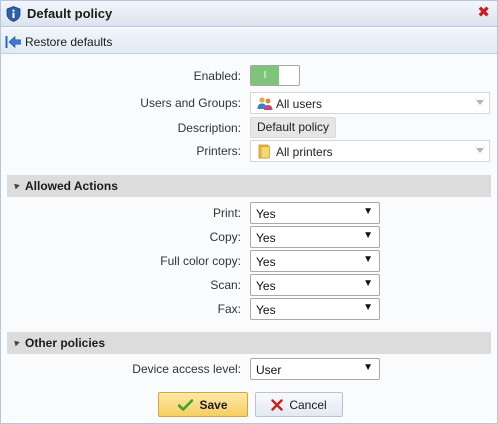 The width and height of the screenshot is (498, 424). Describe the element at coordinates (249, 14) in the screenshot. I see `title-bar: Default policy ✖` at that location.